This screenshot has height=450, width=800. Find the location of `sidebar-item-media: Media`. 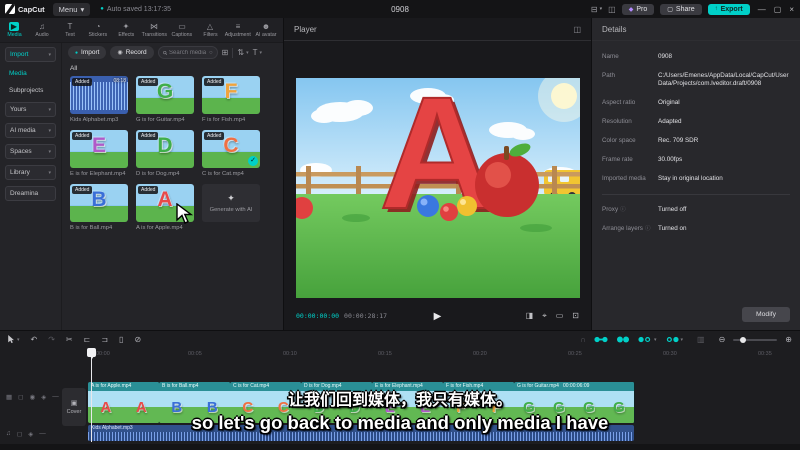

sidebar-item-media: Media is located at coordinates (30, 73).